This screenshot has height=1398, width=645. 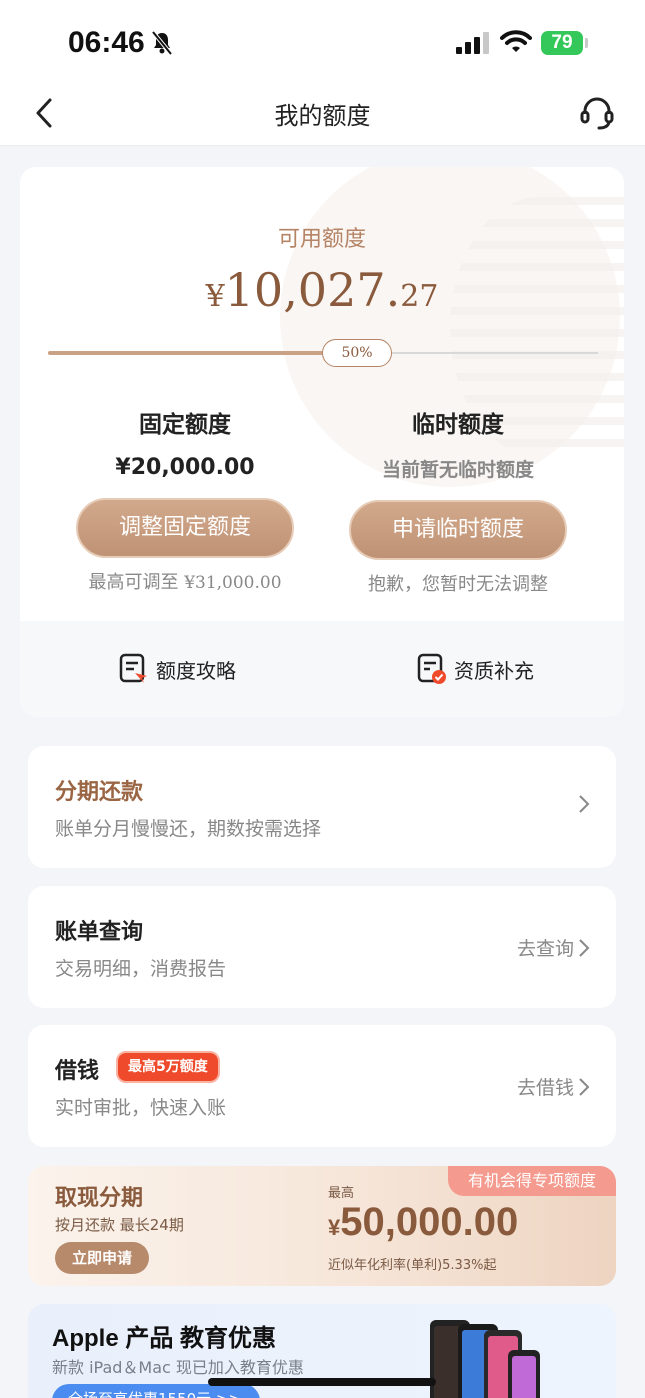 I want to click on interest-rate-note: 近似年化利率(单利)5.33%起, so click(x=412, y=1265).